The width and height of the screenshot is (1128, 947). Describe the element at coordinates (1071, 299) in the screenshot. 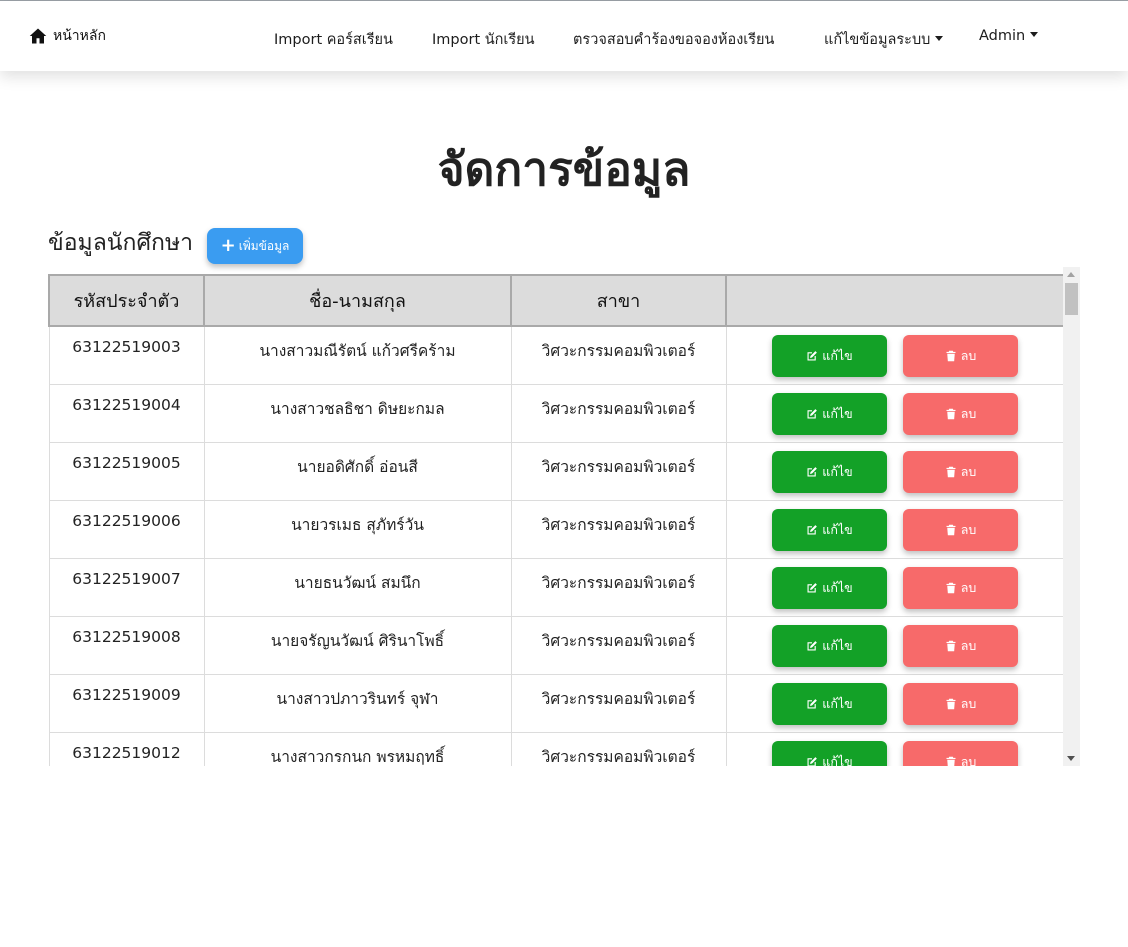

I see `scrollbar-thumb` at that location.